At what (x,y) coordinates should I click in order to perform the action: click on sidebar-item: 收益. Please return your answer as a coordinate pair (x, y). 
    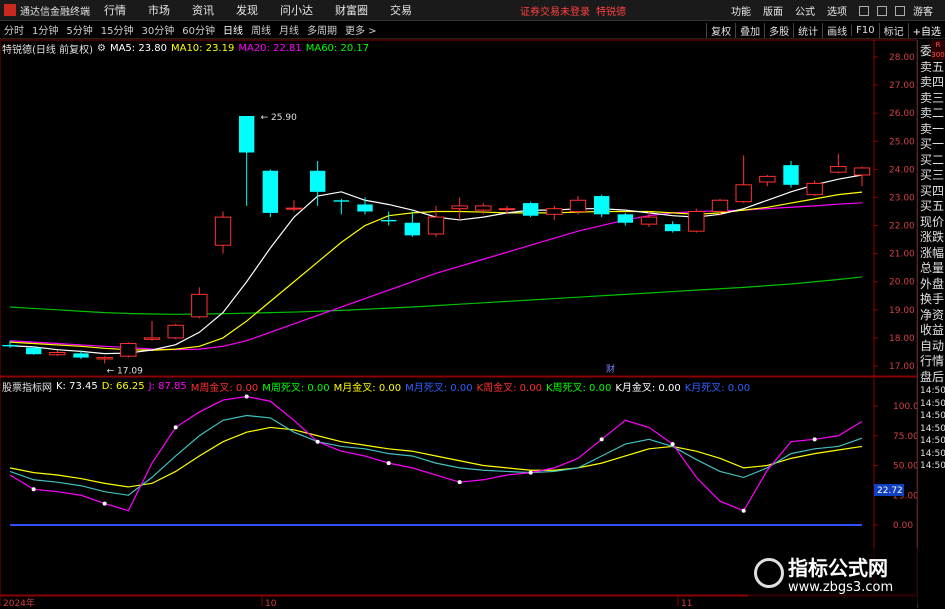
    Looking at the image, I should click on (931, 331).